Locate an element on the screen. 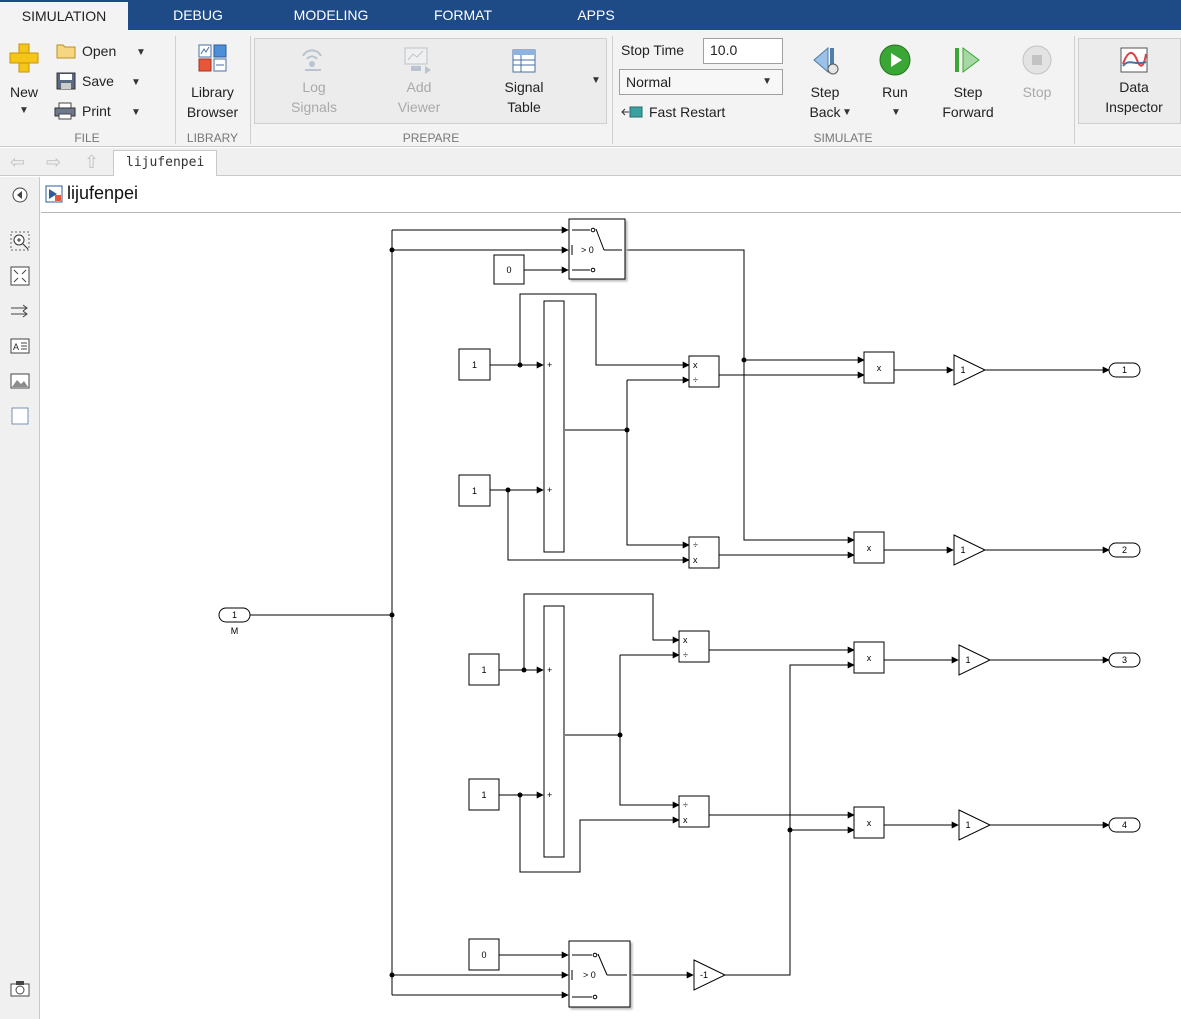 The image size is (1181, 1019). negative-gain-block: -1 is located at coordinates (710, 975).